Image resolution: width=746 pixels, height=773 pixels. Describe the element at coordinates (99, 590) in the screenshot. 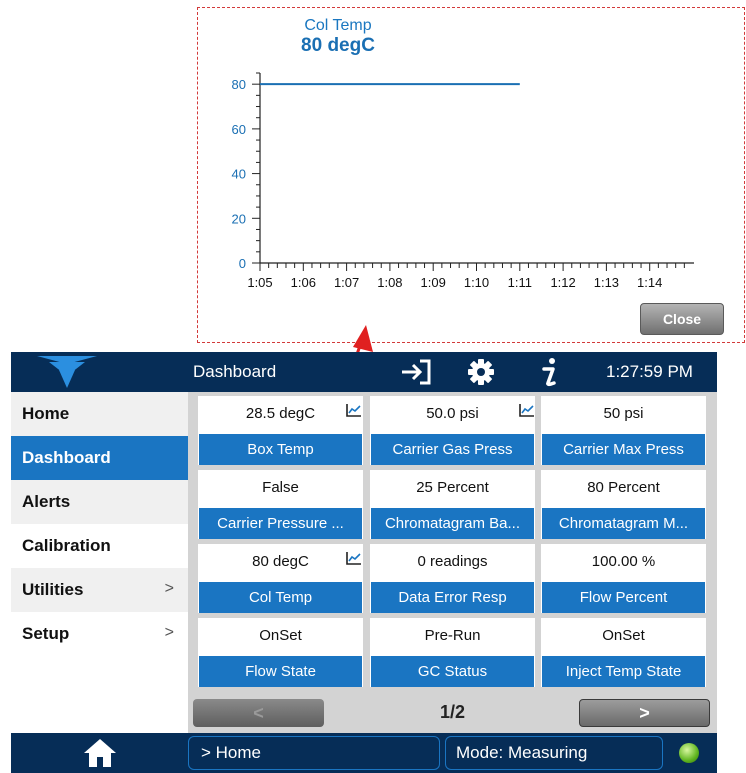

I see `sidebar-item-utilities: Utilities >` at that location.